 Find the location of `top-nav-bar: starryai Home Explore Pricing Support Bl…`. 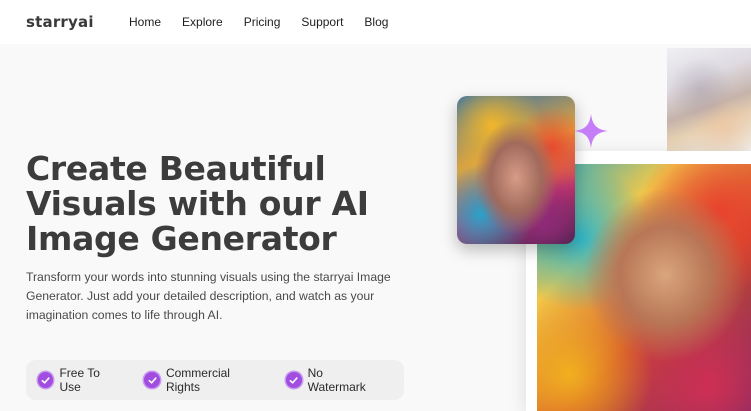

top-nav-bar: starryai Home Explore Pricing Support Bl… is located at coordinates (375, 22).